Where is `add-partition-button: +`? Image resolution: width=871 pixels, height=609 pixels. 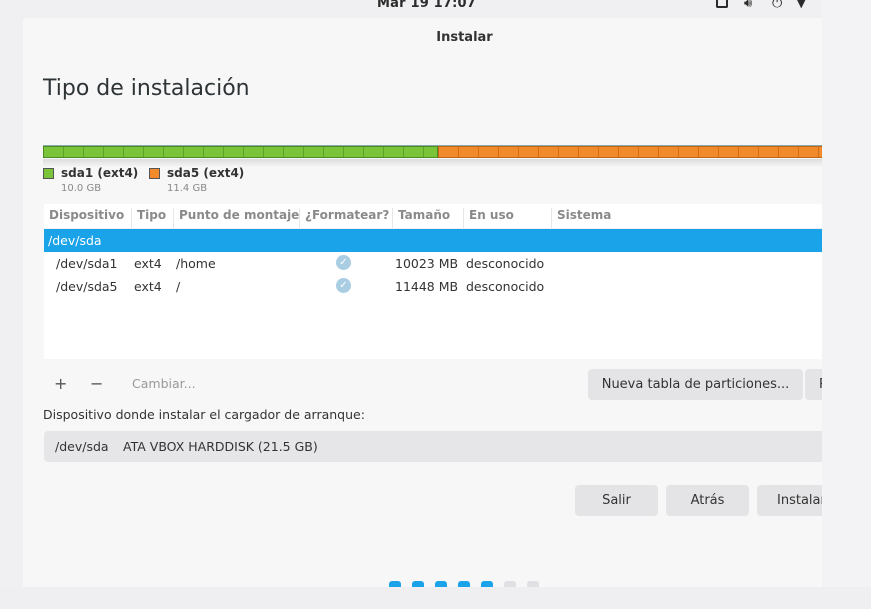
add-partition-button: + is located at coordinates (60, 383).